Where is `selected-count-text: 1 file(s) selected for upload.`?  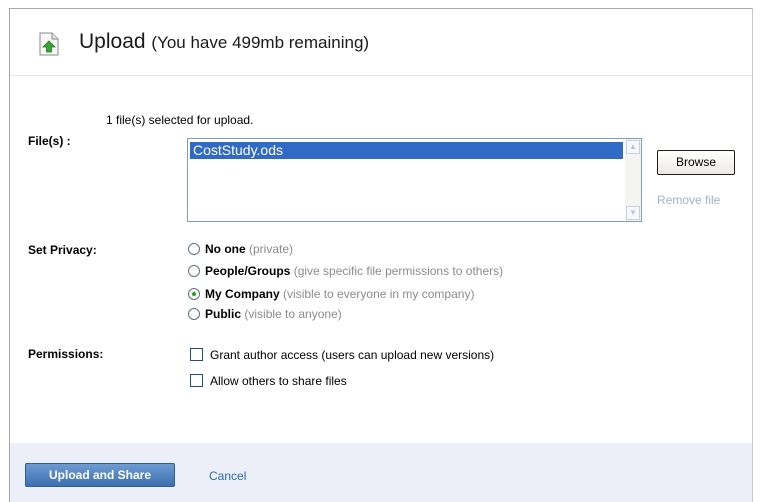 selected-count-text: 1 file(s) selected for upload. is located at coordinates (180, 120).